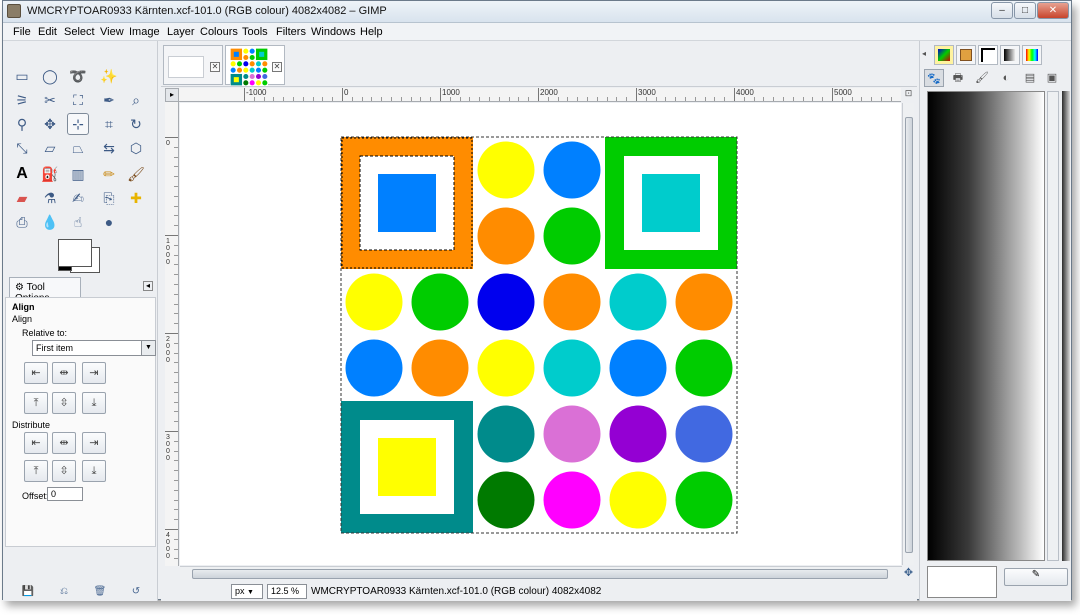 The width and height of the screenshot is (1080, 615). I want to click on relative-to-select: First item ▼, so click(94, 348).